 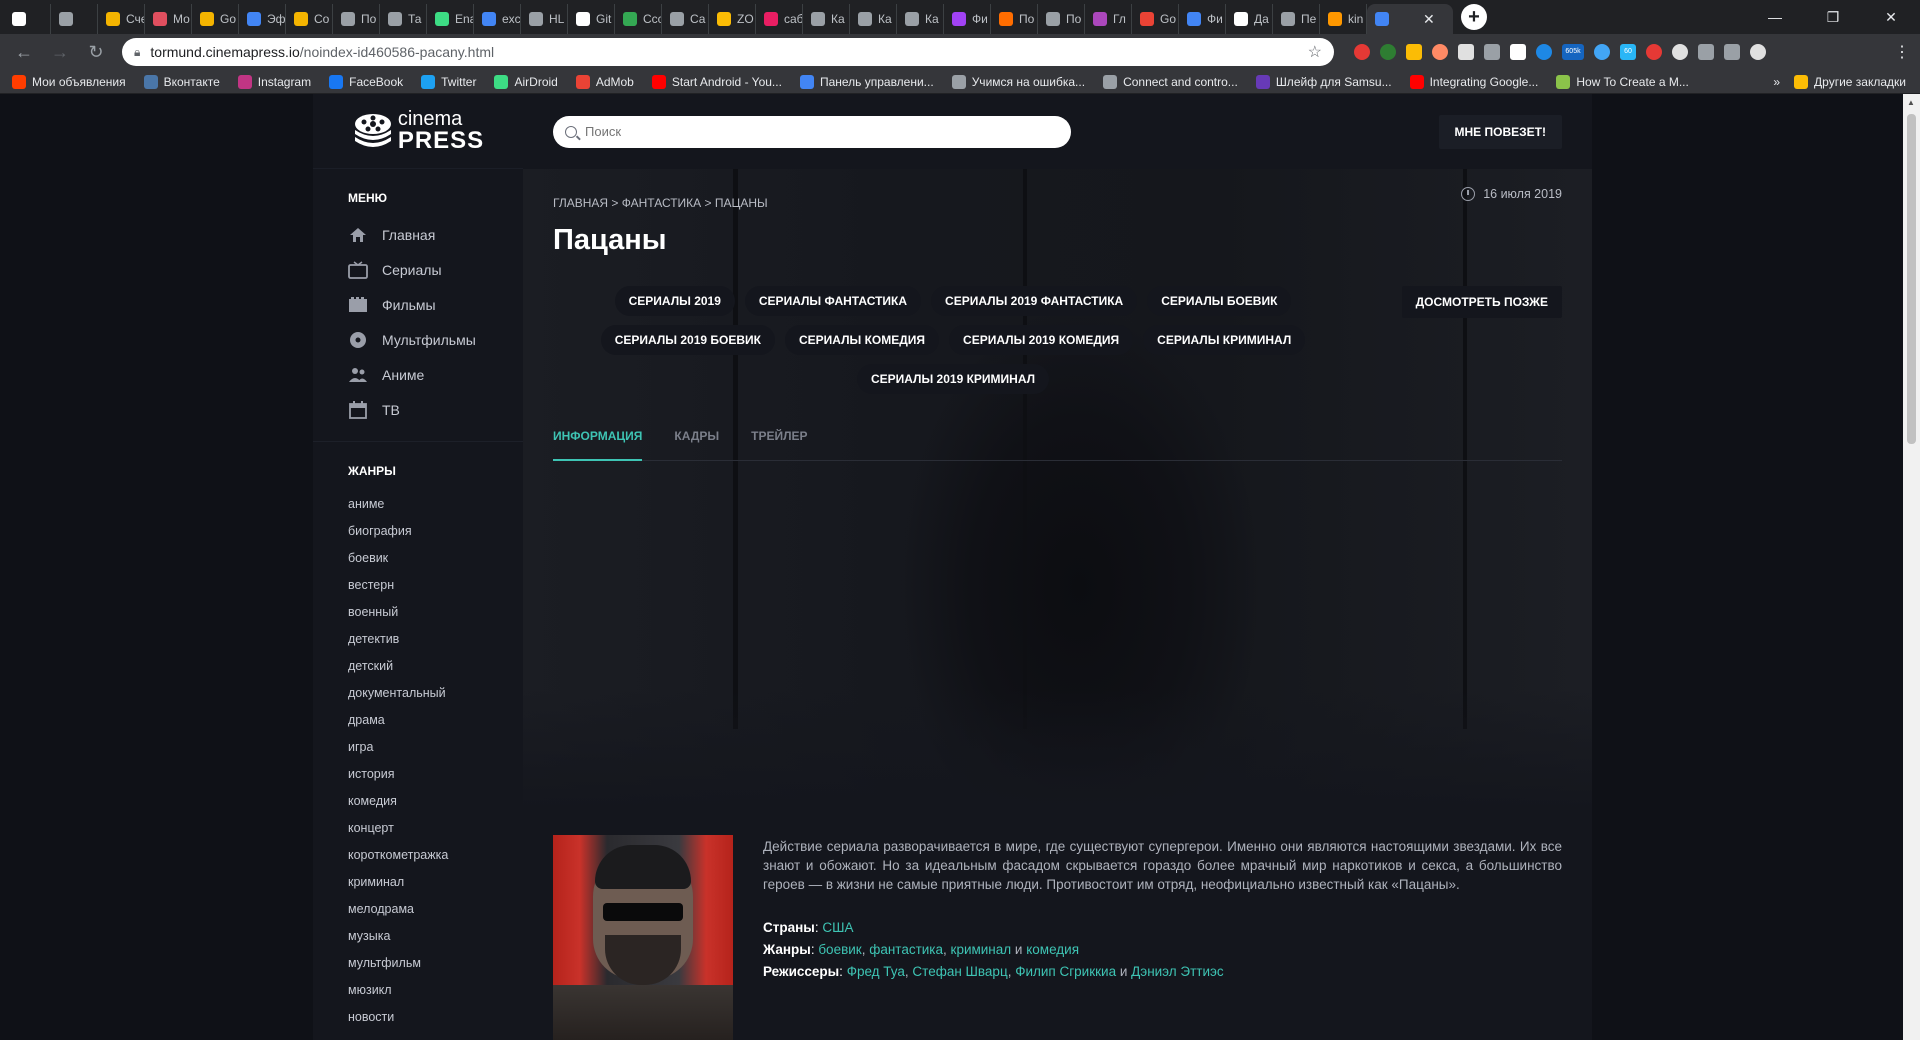 I want to click on browser-tab: Да, so click(x=1249, y=19).